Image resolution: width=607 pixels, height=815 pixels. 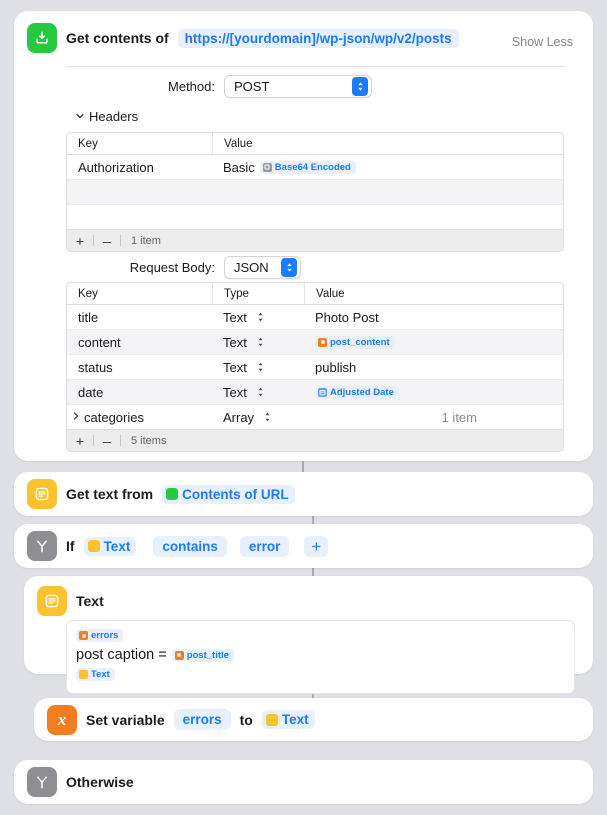 What do you see at coordinates (139, 167) in the screenshot?
I see `header-key-cell: Authorization` at bounding box center [139, 167].